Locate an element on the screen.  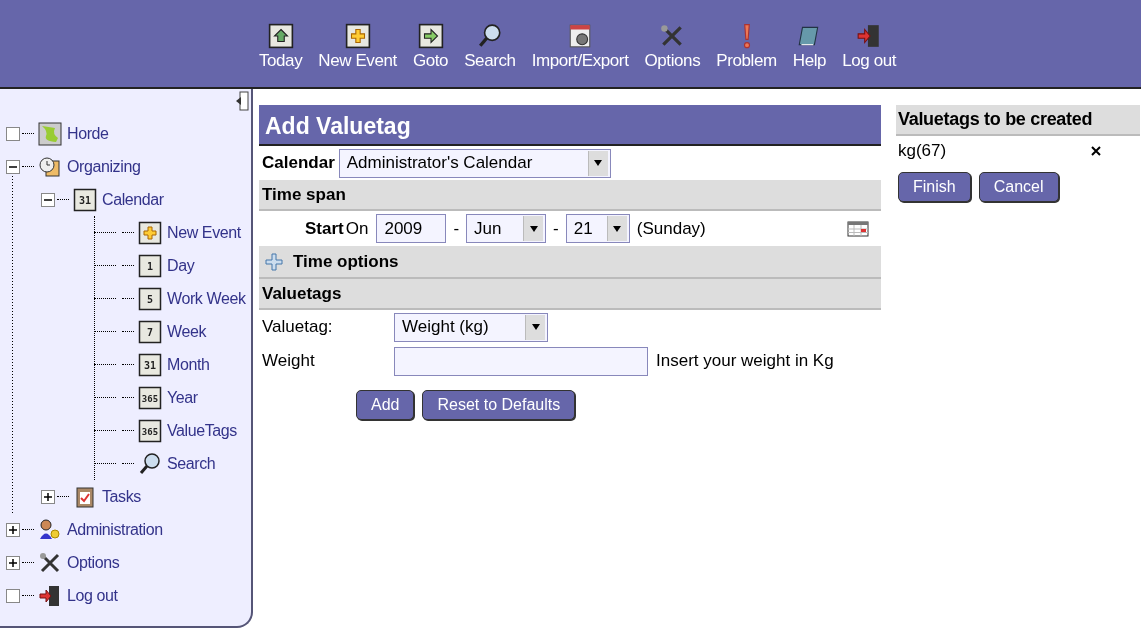
tree-link: Organizing is located at coordinates (104, 166).